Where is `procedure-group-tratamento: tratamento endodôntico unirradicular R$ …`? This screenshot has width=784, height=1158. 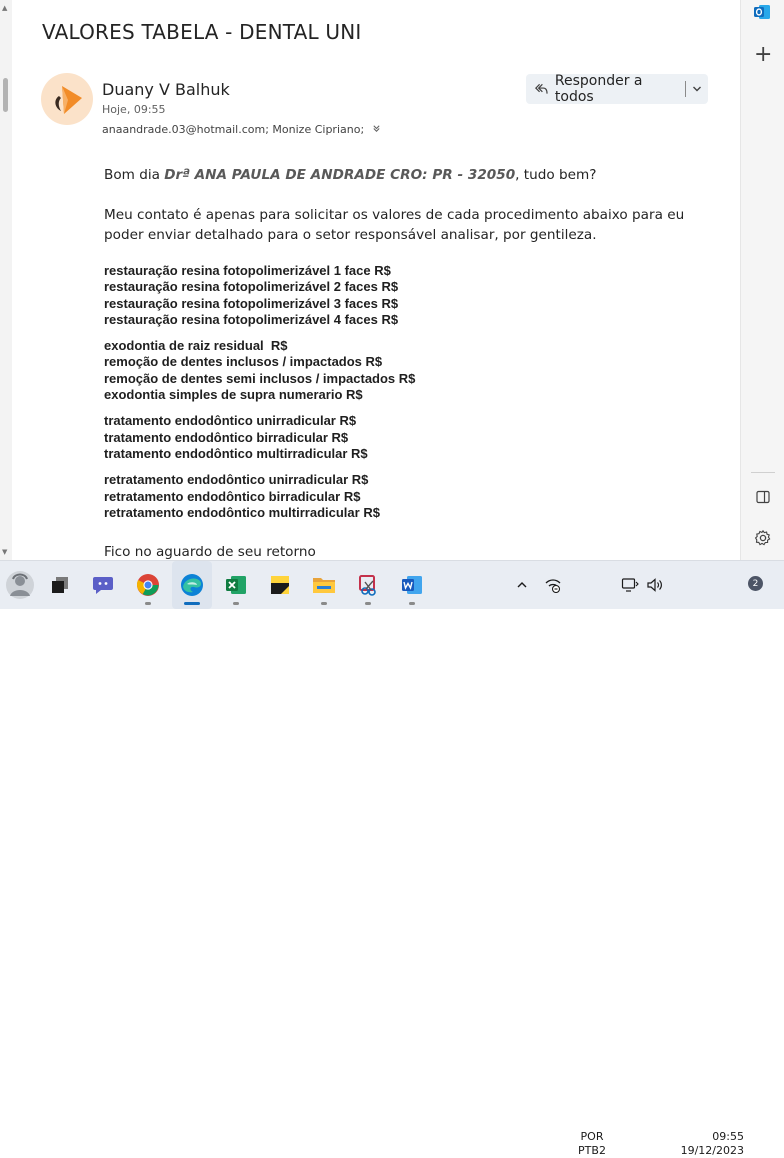
procedure-group-tratamento: tratamento endodôntico unirradicular R$ … is located at coordinates (404, 437).